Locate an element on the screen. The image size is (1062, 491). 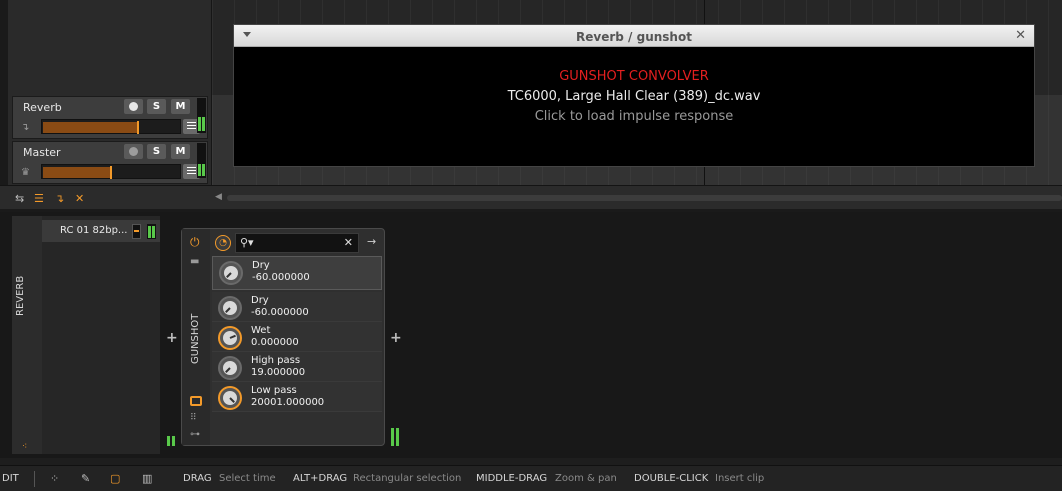
horizontal-scrollbar is located at coordinates (644, 198).